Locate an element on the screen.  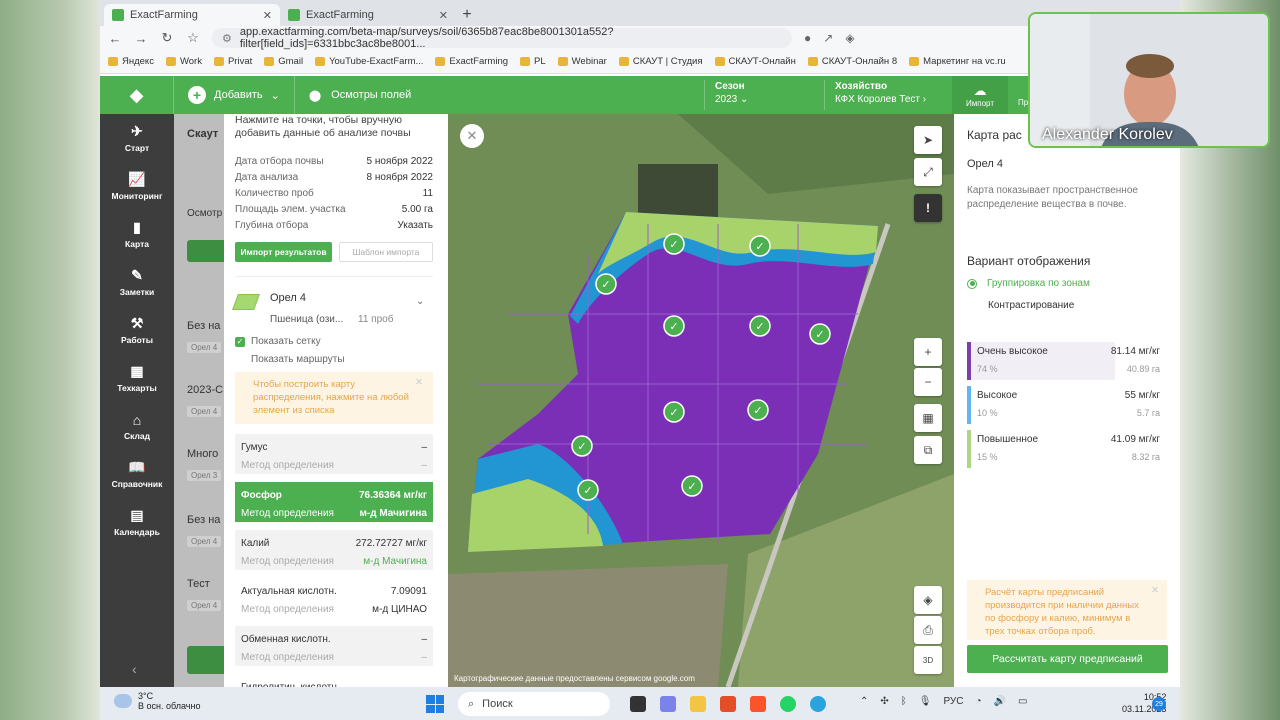
chevron-down-icon: ⌄ is located at coordinates (420, 301).